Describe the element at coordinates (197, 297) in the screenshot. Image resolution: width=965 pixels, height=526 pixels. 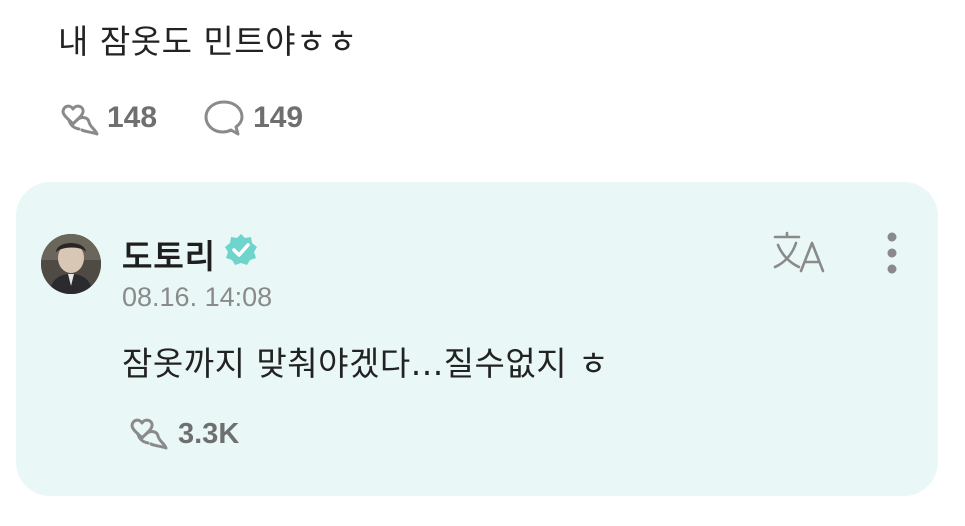
I see `timestamp: 08.16. 14:08` at that location.